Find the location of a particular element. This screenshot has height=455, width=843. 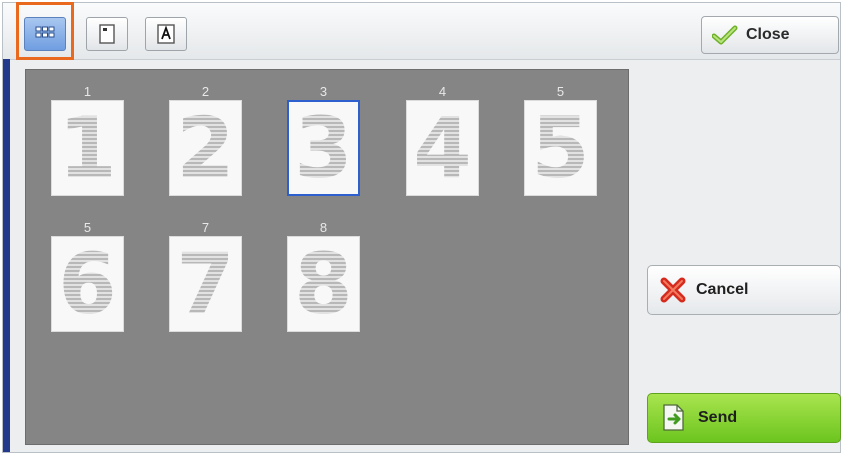

page-image: 1 is located at coordinates (87, 148).